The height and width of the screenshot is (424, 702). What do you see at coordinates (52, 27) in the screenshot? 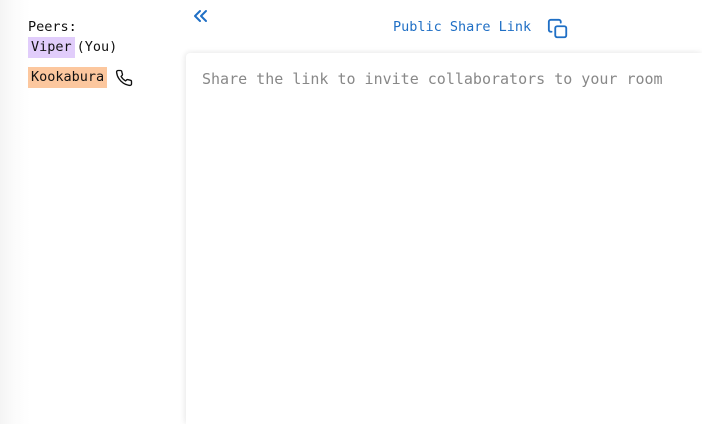
I see `peers-heading: Peers:` at bounding box center [52, 27].